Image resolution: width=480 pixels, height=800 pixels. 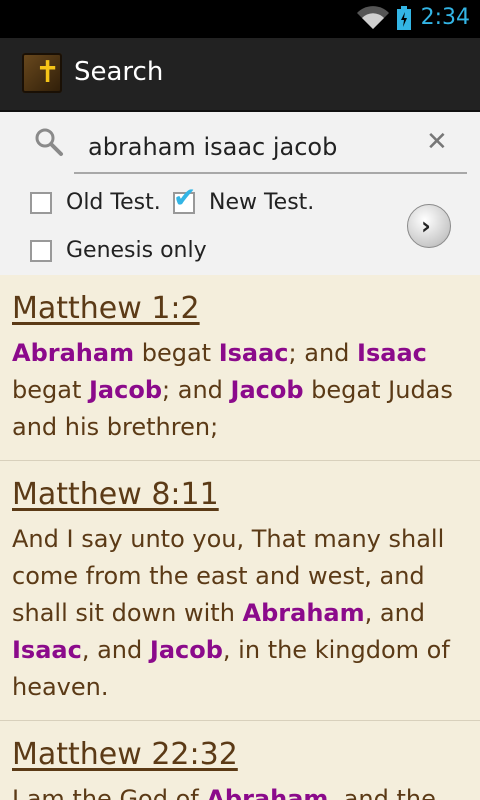 I want to click on action-bar: ✝ Search, so click(x=240, y=75).